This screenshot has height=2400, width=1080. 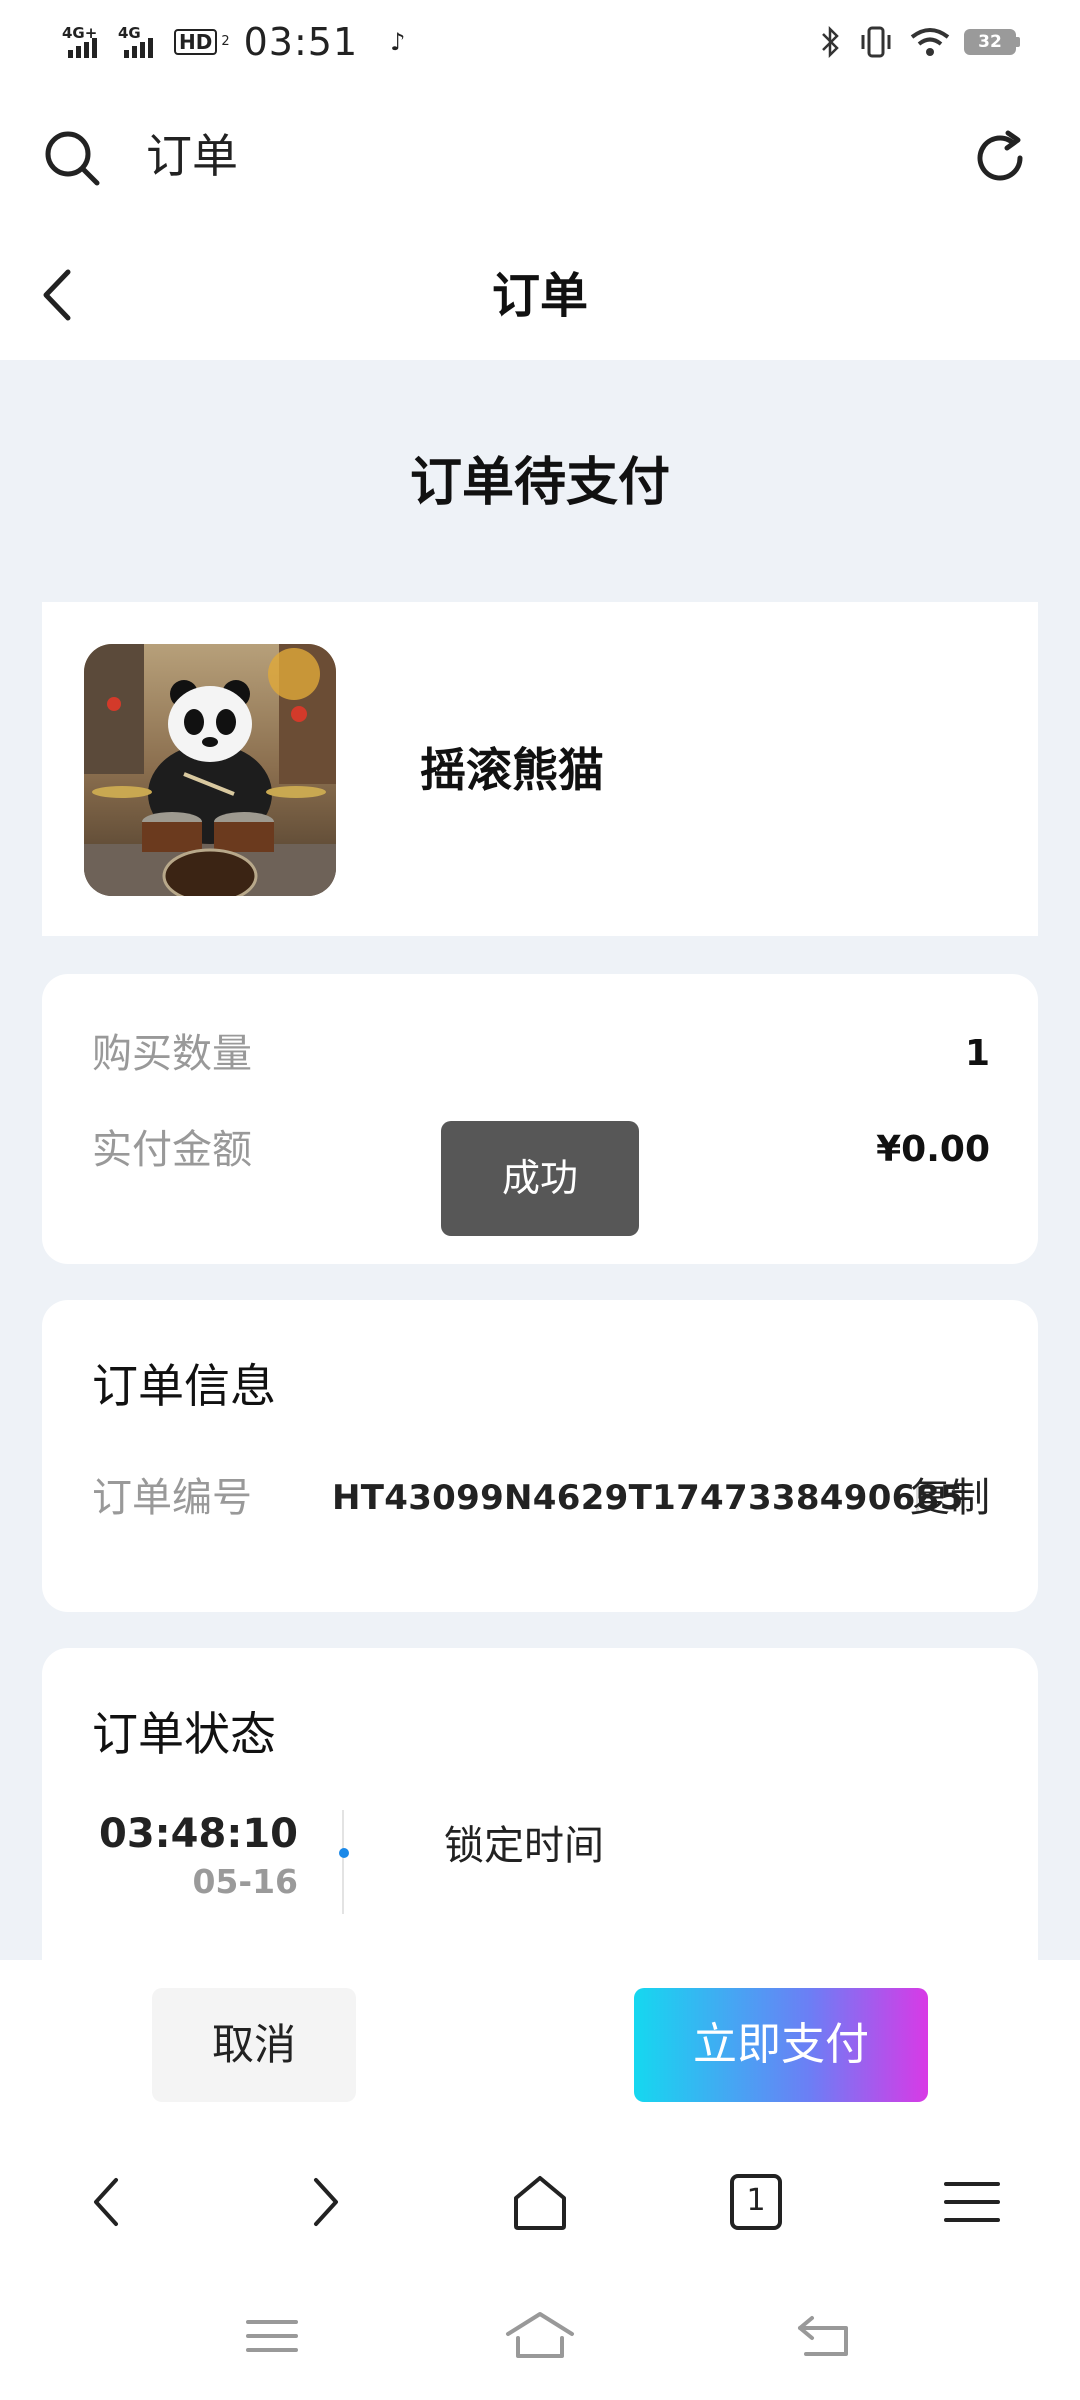 What do you see at coordinates (198, 1834) in the screenshot?
I see `timeline-time: 03:48:10` at bounding box center [198, 1834].